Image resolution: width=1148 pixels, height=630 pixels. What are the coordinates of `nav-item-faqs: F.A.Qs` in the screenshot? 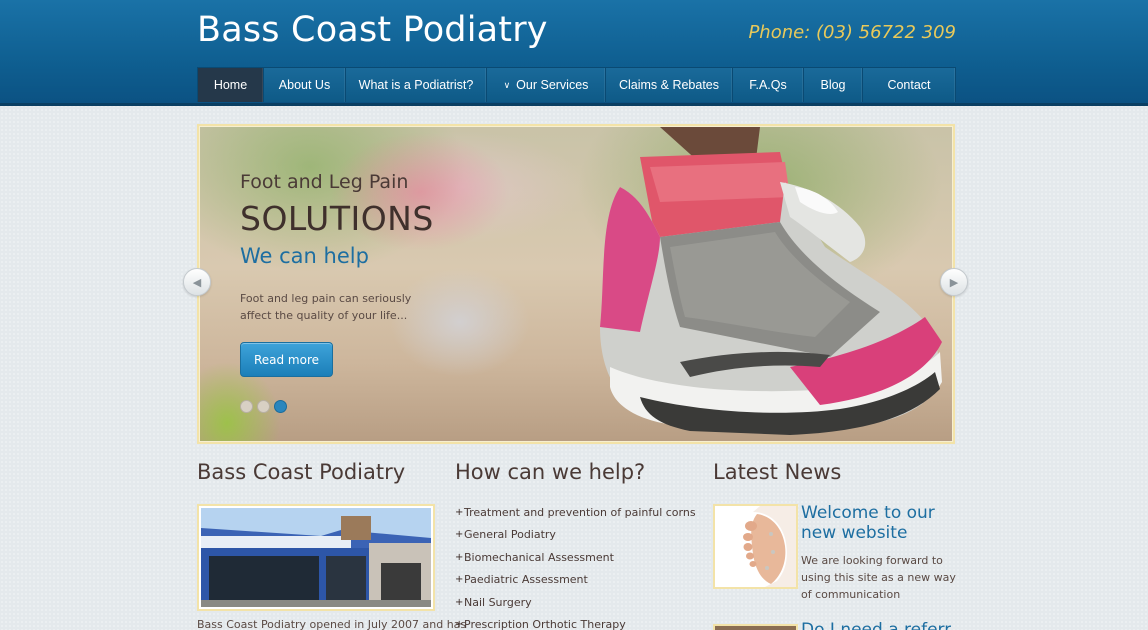 It's located at (768, 85).